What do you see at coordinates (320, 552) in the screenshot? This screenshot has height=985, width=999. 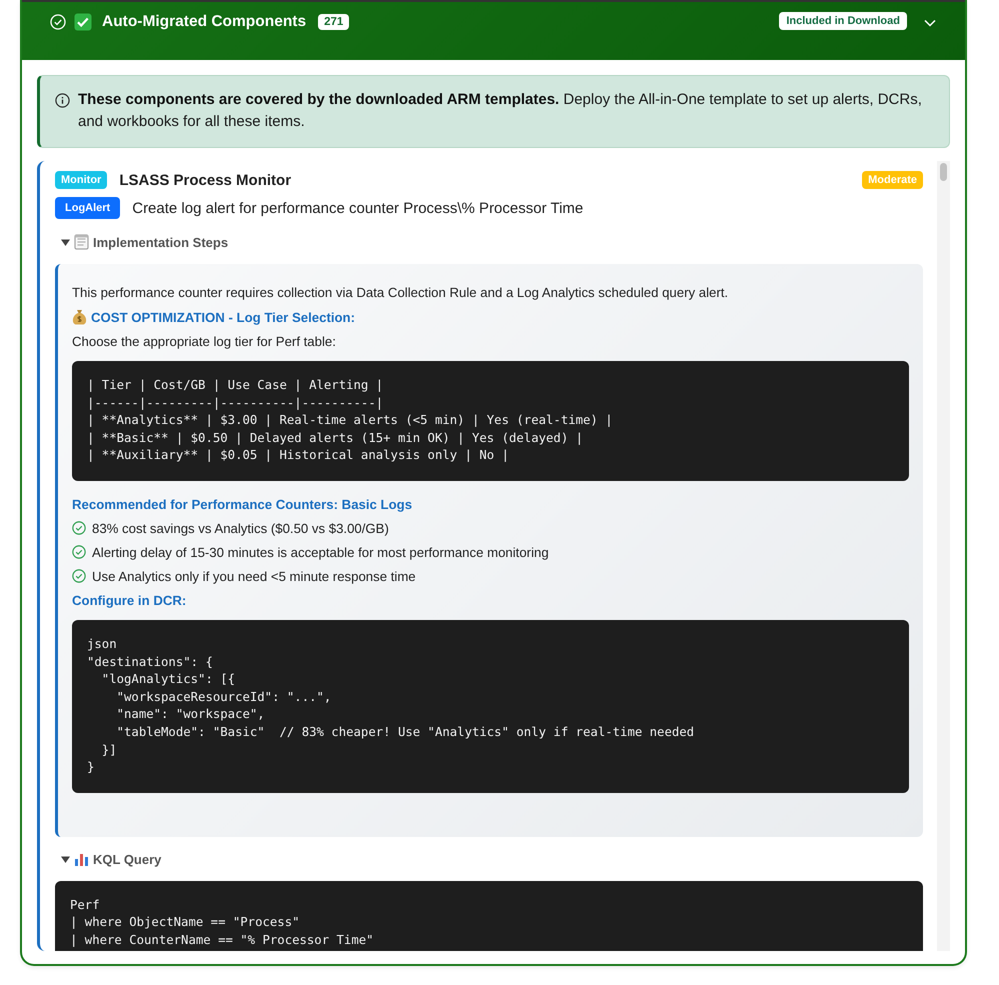 I see `list-item-text: Alerting delay of 15-30 minutes is acceptable for most performance monitoring` at bounding box center [320, 552].